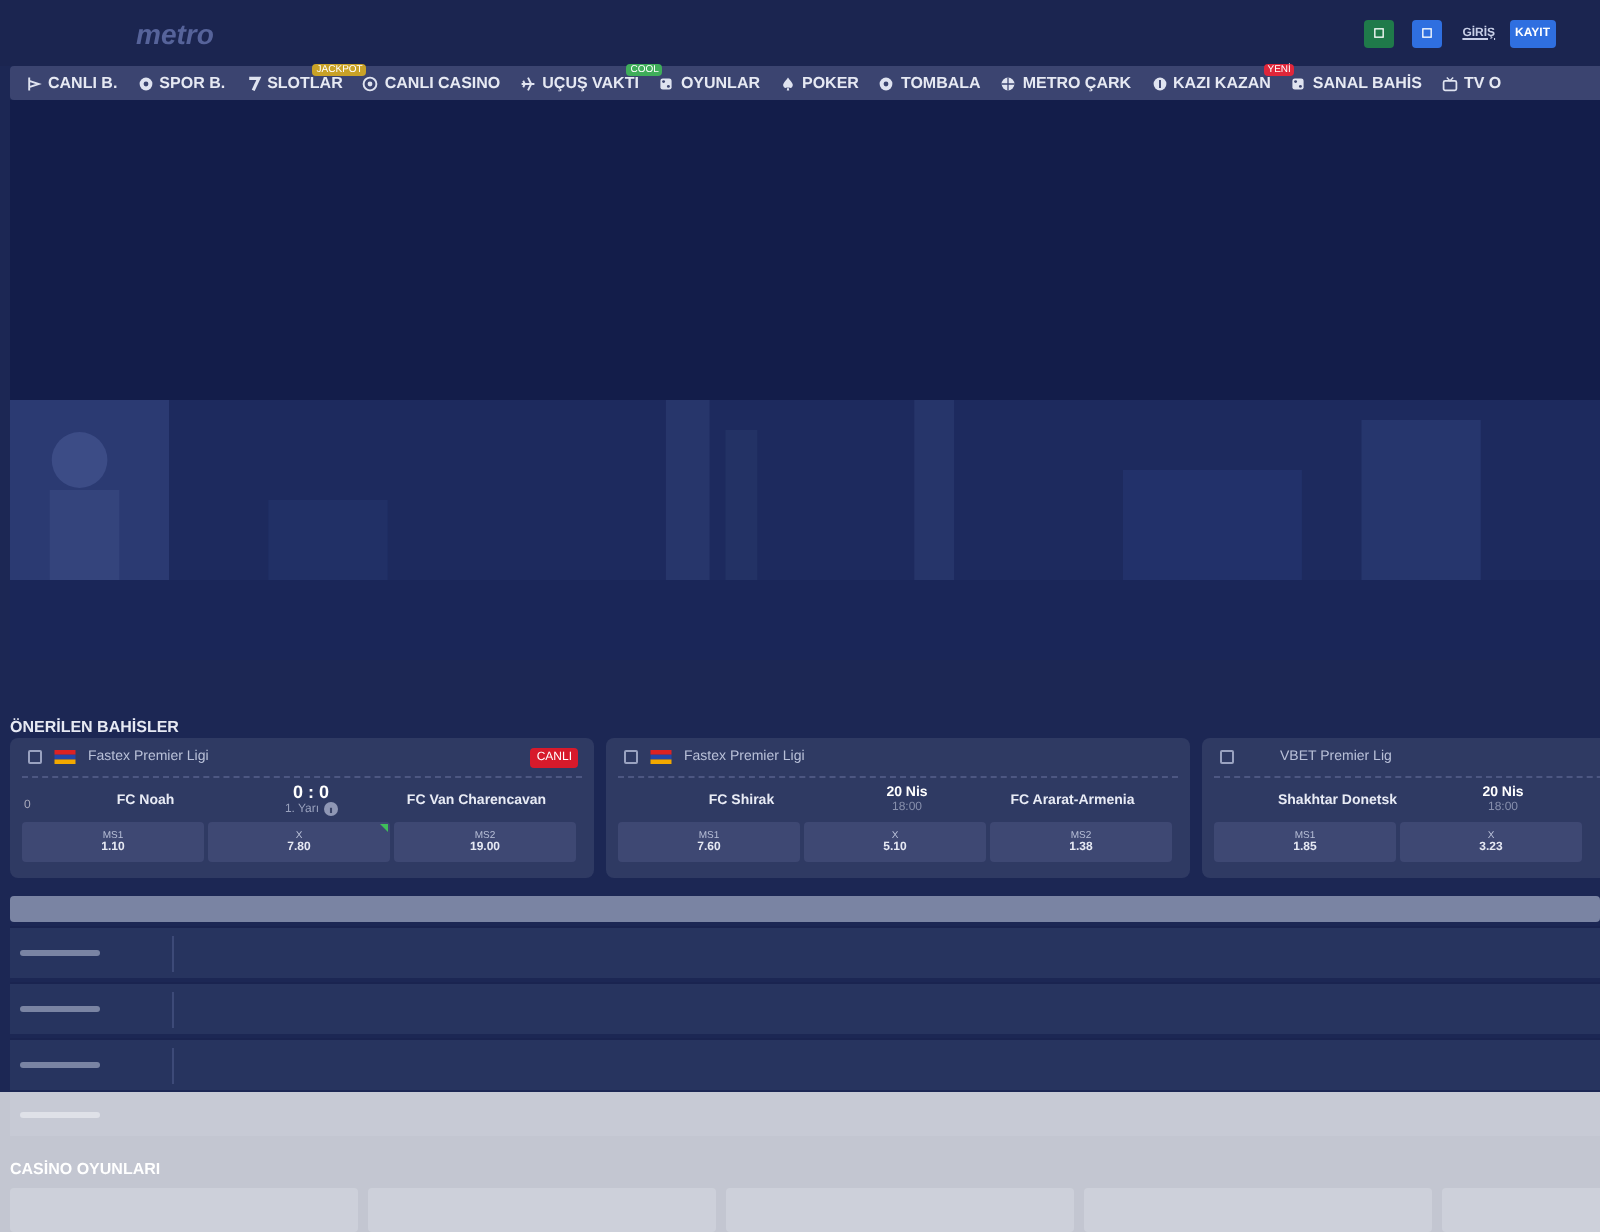 This screenshot has height=1232, width=1600. I want to click on nav-item: OYUNLAR, so click(709, 83).